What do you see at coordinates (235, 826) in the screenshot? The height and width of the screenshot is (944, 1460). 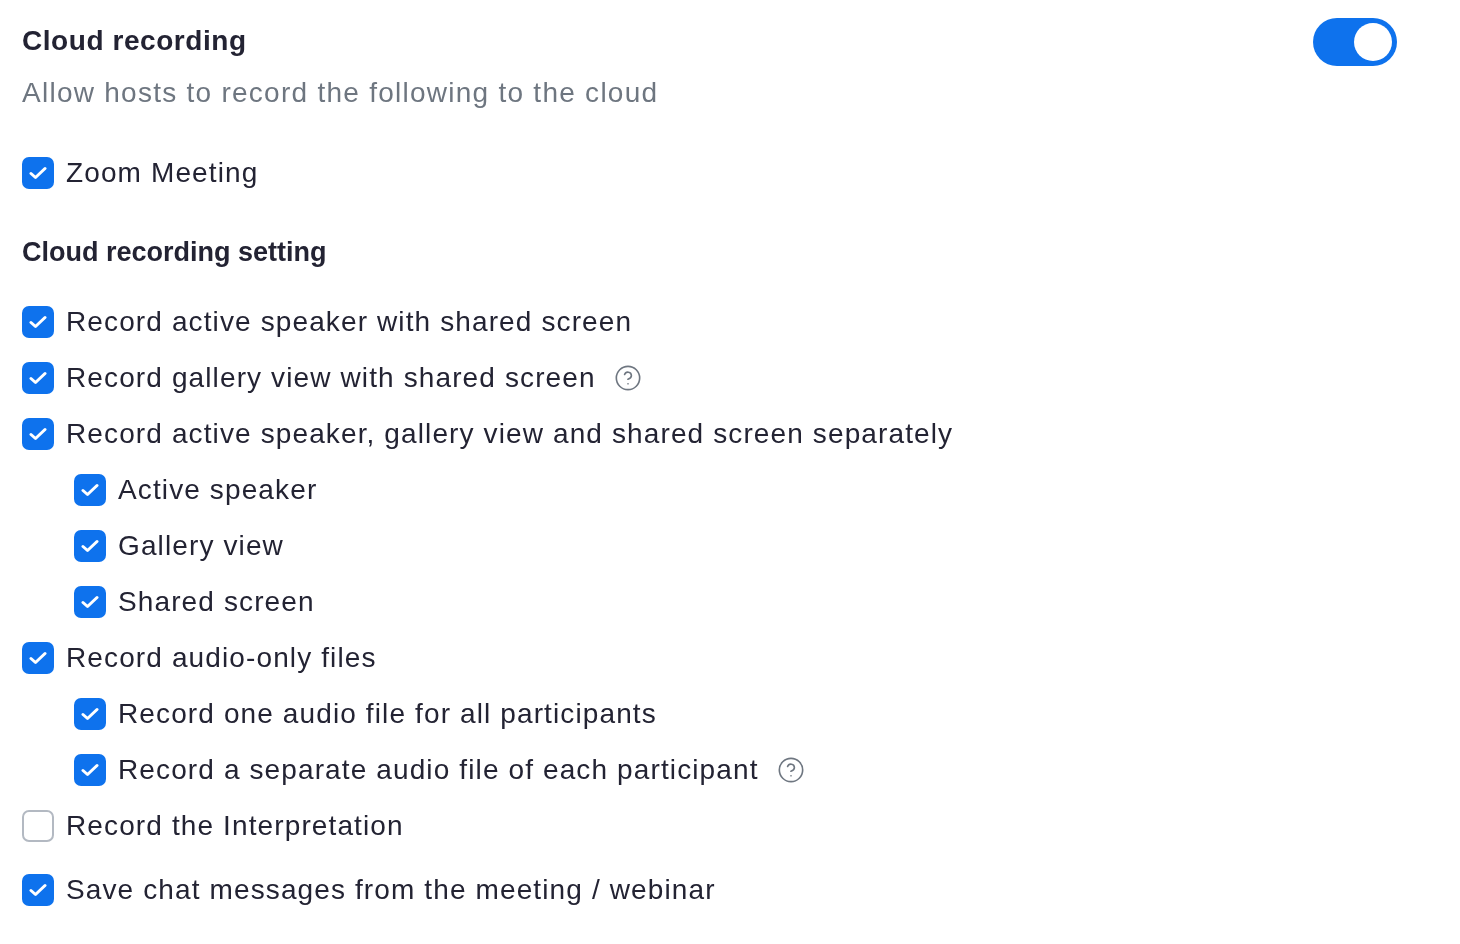 I see `option-label: Record the Interpretation` at bounding box center [235, 826].